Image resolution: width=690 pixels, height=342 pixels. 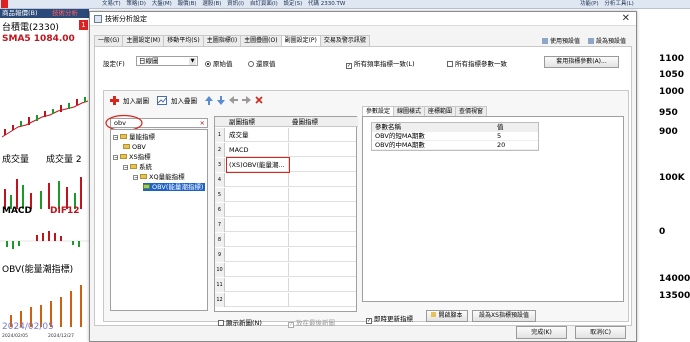 I want to click on grid-row-number: 7, so click(x=220, y=225).